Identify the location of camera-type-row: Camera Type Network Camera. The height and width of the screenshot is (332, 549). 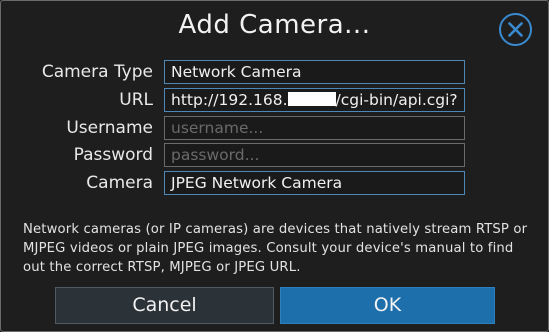
(274, 72).